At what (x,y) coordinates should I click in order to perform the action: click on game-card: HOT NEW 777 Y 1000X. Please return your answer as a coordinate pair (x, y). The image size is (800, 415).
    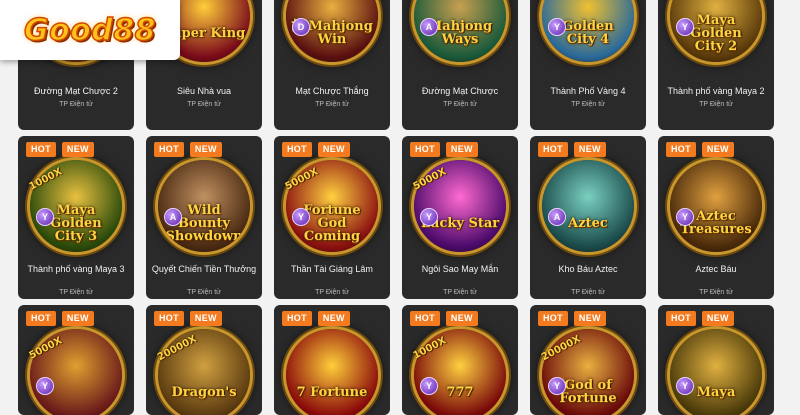
    Looking at the image, I should click on (460, 360).